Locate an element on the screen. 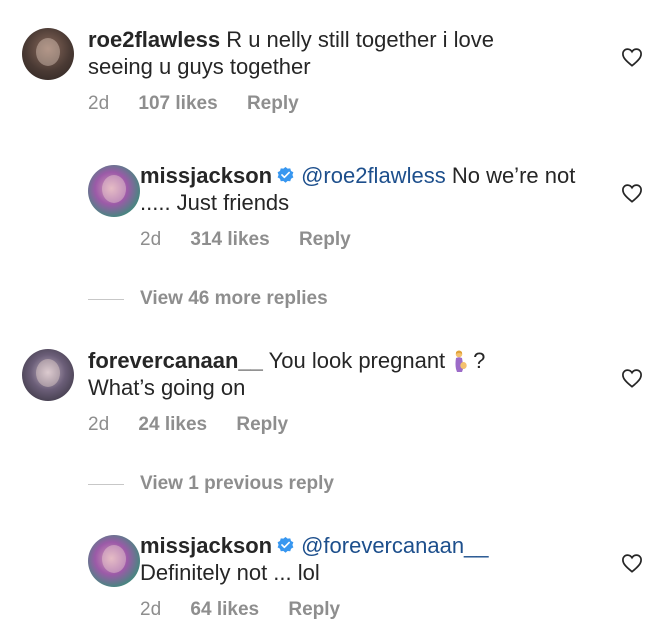 This screenshot has height=637, width=660. comment-text-tail: ? is located at coordinates (479, 360).